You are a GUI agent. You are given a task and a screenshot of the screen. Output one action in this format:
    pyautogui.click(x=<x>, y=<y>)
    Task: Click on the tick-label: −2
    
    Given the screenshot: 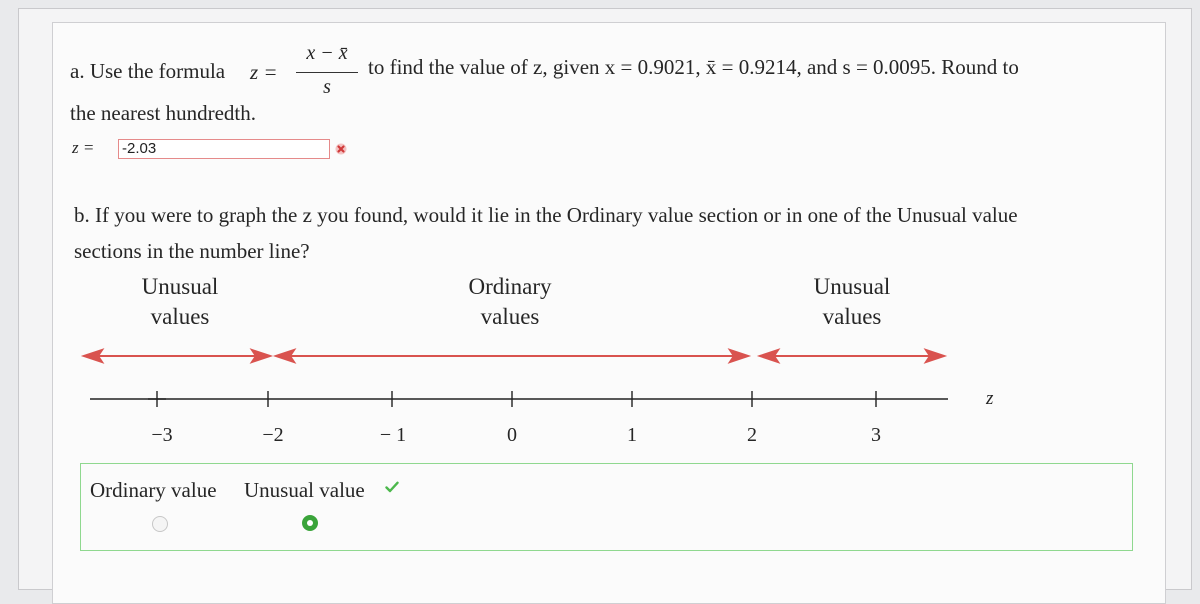 What is the action you would take?
    pyautogui.click(x=273, y=435)
    